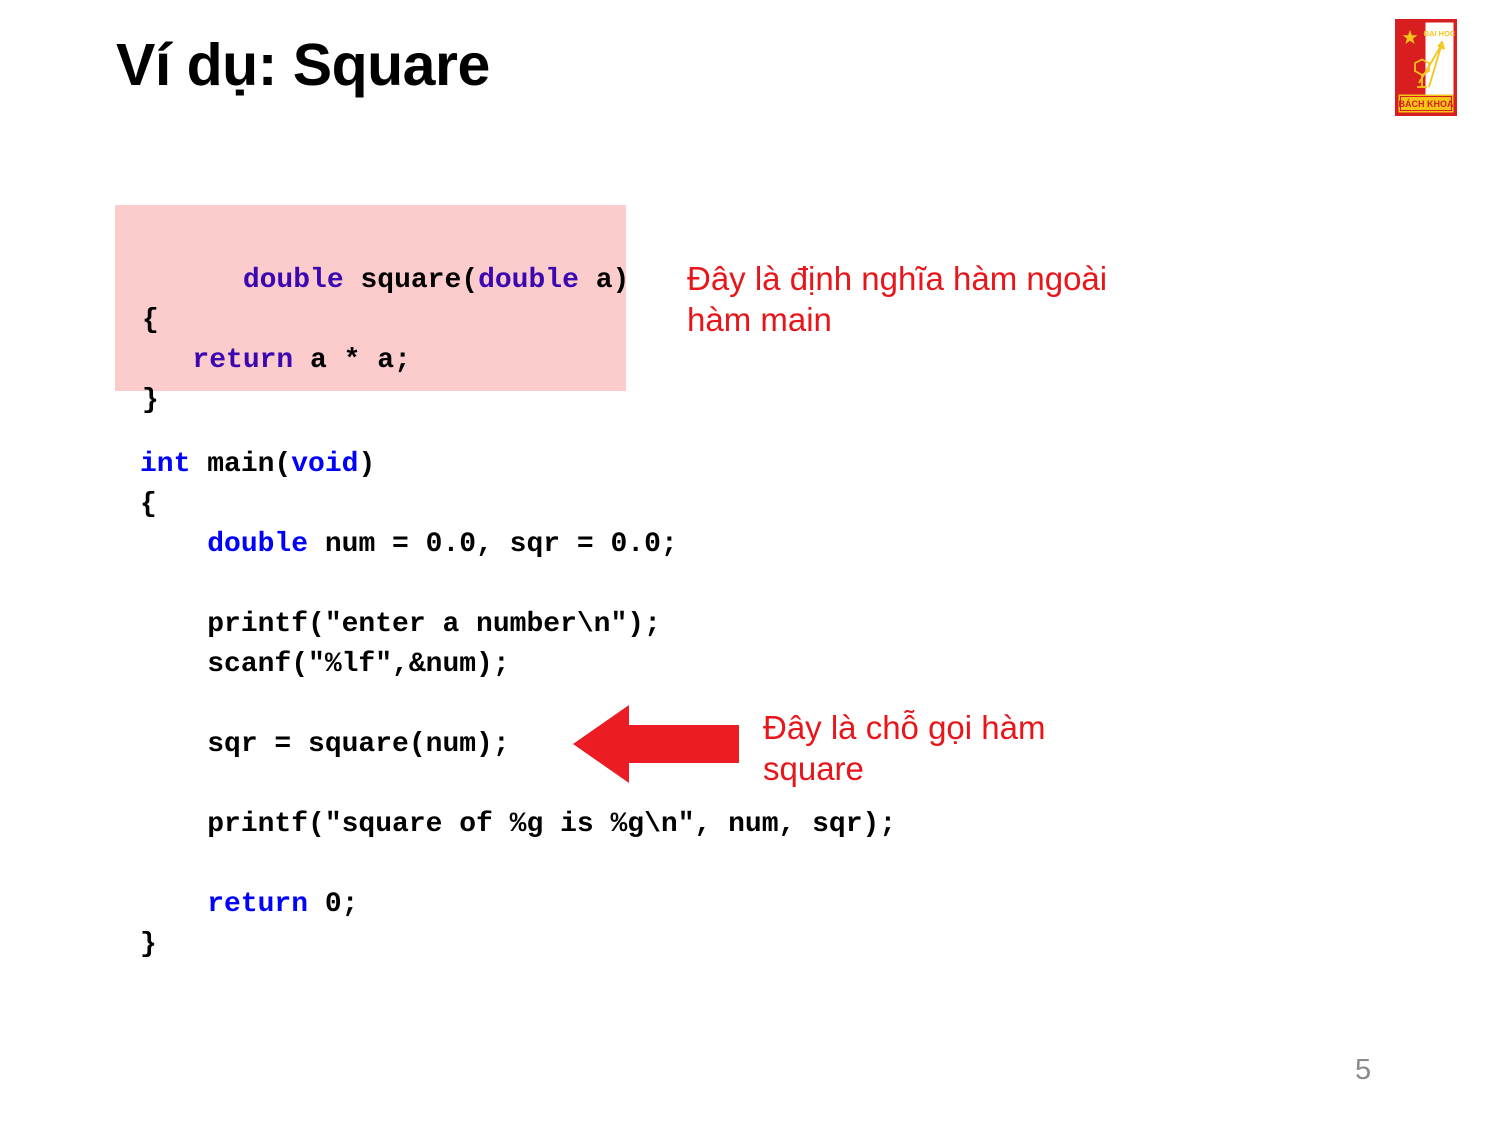  Describe the element at coordinates (165, 464) in the screenshot. I see `keyword-int: int` at that location.